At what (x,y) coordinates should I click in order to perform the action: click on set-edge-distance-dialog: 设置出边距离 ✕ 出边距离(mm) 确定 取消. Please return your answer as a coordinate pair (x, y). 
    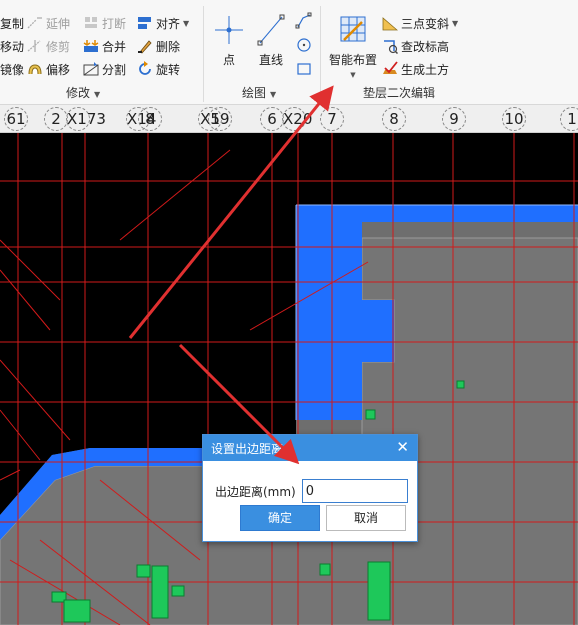
    Looking at the image, I should click on (310, 488).